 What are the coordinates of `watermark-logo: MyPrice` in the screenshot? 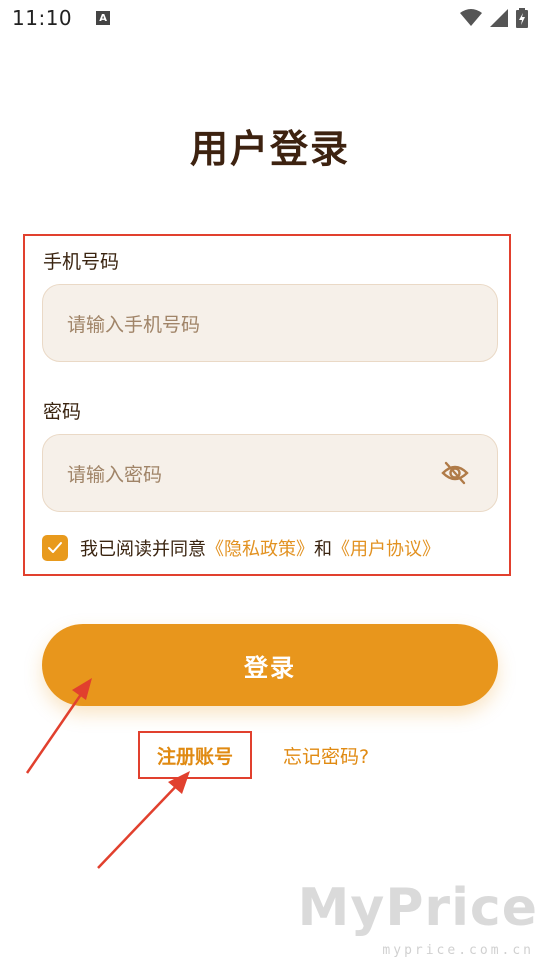 It's located at (417, 908).